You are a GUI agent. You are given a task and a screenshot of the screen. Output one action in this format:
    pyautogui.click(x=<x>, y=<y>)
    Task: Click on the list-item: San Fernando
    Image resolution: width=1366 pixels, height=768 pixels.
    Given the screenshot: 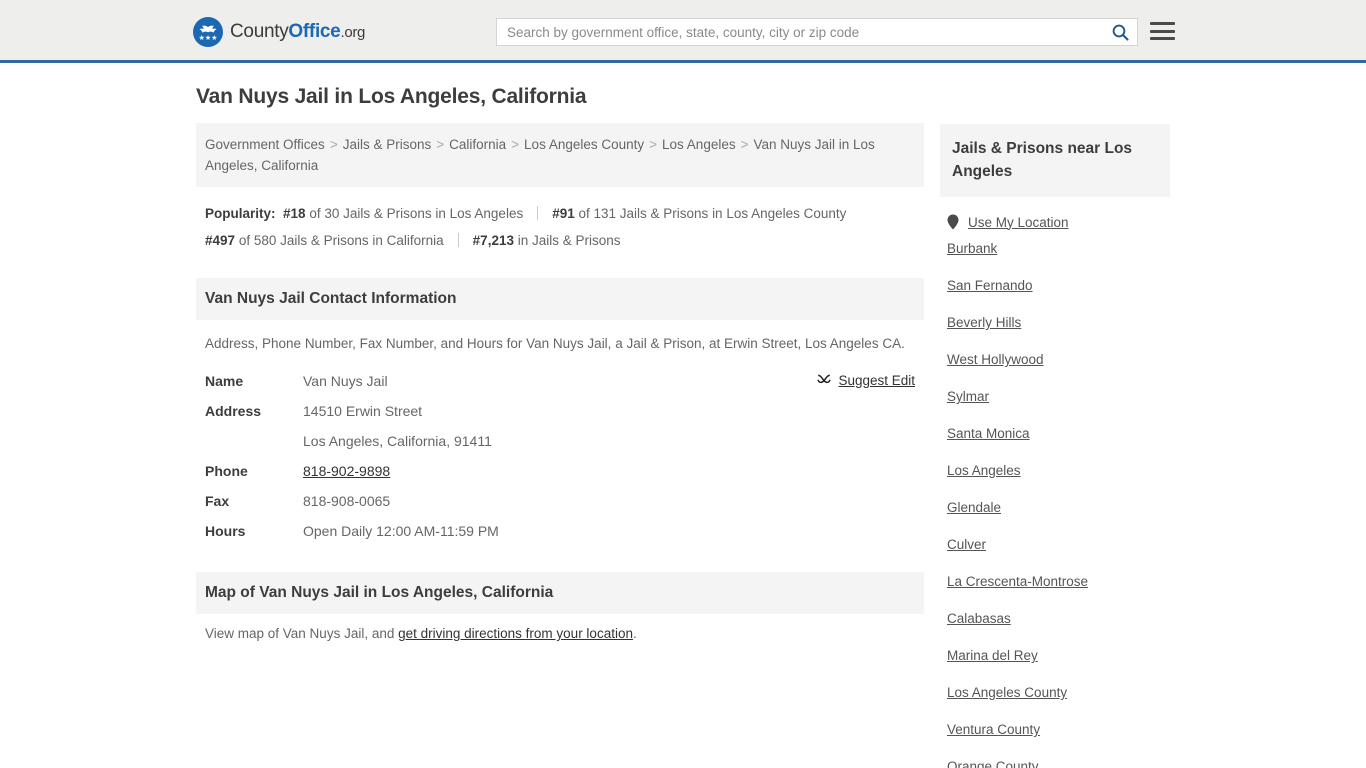 What is the action you would take?
    pyautogui.click(x=1055, y=285)
    